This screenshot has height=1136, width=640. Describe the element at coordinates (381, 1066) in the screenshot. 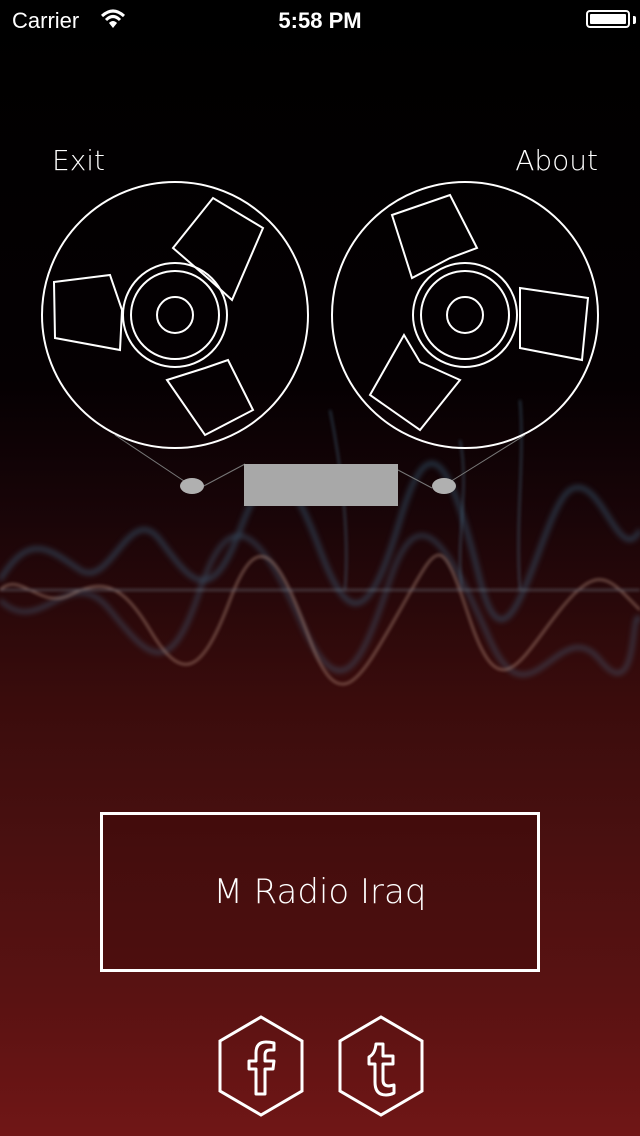

I see `tumblr-icon` at that location.